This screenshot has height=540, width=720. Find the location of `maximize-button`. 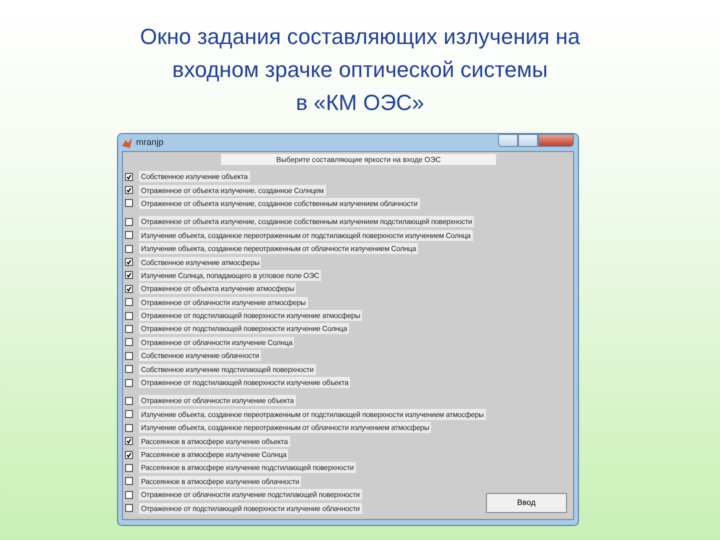

maximize-button is located at coordinates (528, 140).